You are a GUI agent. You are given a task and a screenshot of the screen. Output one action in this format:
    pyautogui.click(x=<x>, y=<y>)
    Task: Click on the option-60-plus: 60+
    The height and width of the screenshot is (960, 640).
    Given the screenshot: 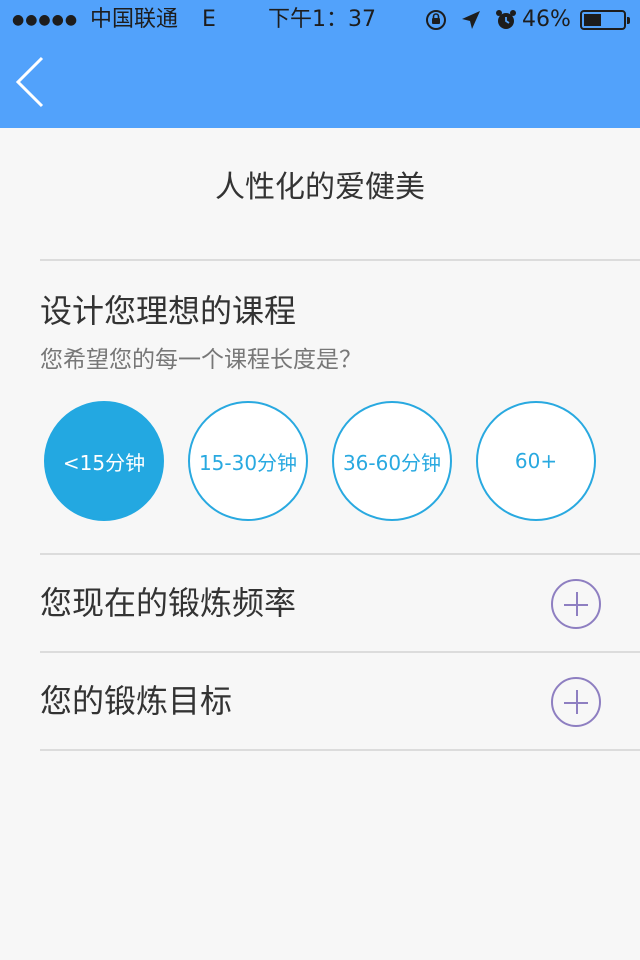 What is the action you would take?
    pyautogui.click(x=536, y=461)
    